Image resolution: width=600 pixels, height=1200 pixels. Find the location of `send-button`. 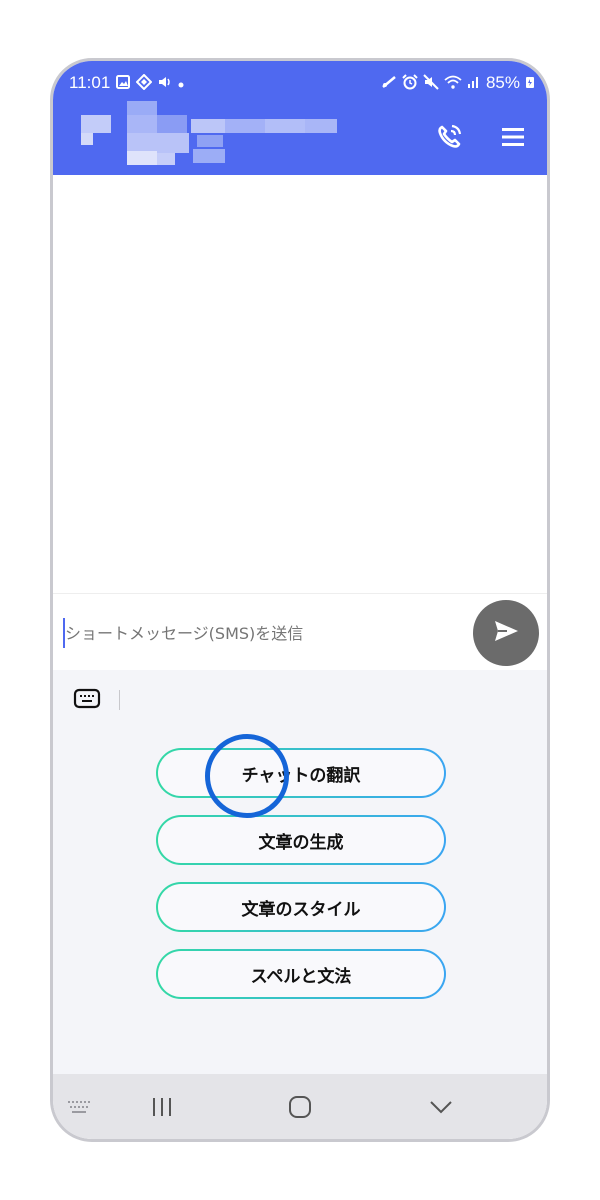

send-button is located at coordinates (506, 633).